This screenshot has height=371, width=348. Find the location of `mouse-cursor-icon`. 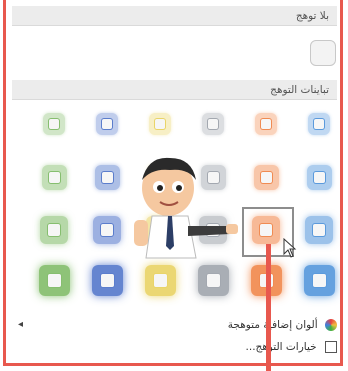

mouse-cursor-icon is located at coordinates (290, 248).